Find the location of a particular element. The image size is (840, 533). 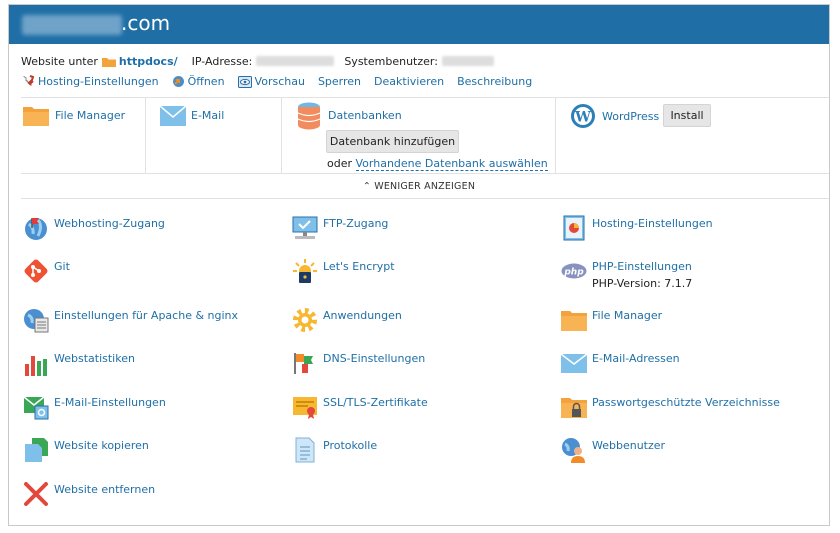

show-less-toggle: ⌃ WENIGER ANZEIGEN is located at coordinates (419, 186).